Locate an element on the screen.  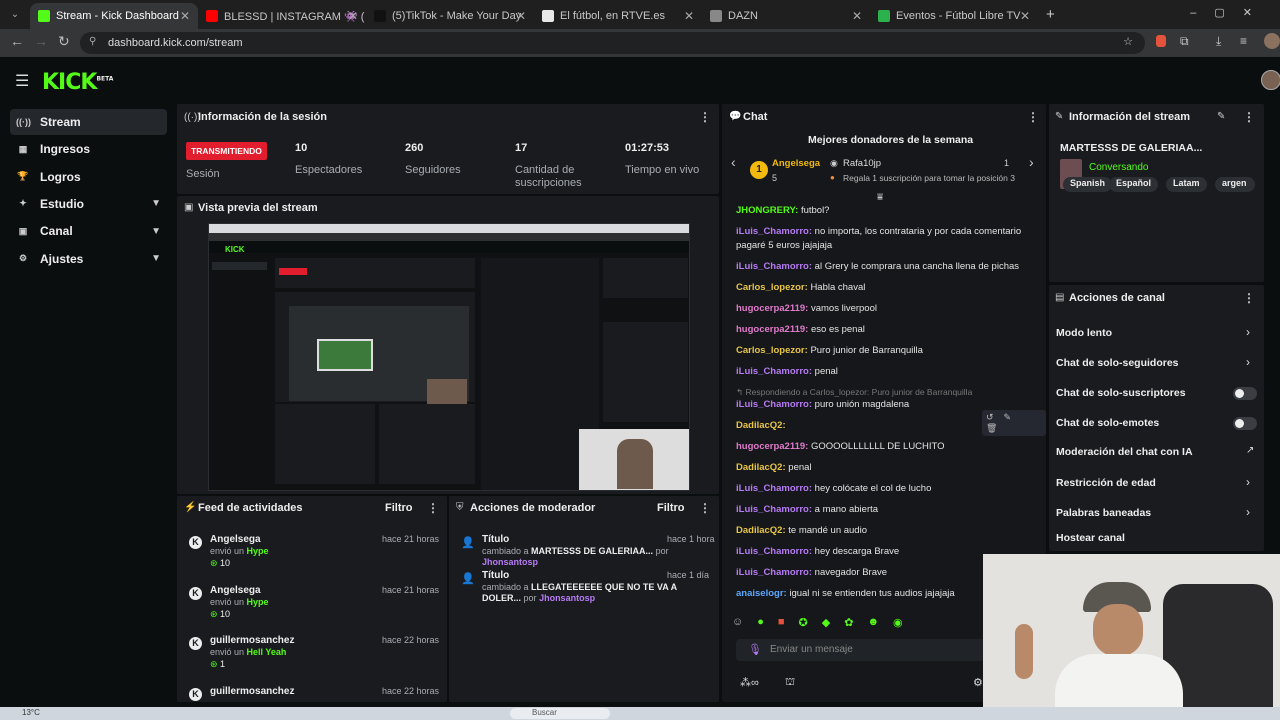
sidebar-item-stream: ((·)) Stream is located at coordinates (88, 122).